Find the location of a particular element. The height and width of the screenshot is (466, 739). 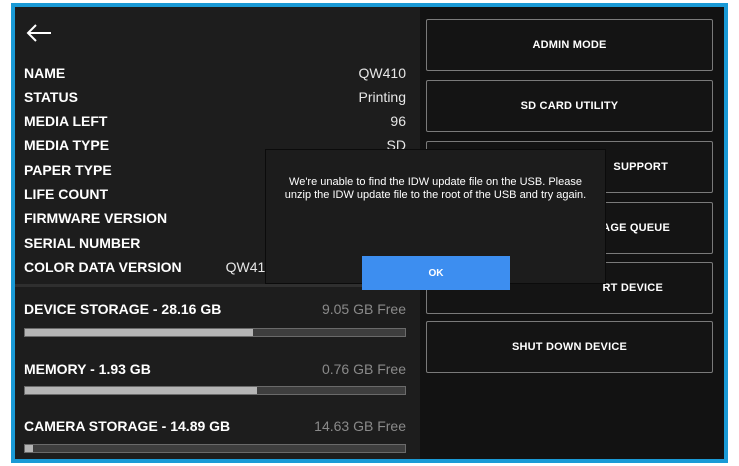

info-label: FIRMWARE VERSION is located at coordinates (96, 218).